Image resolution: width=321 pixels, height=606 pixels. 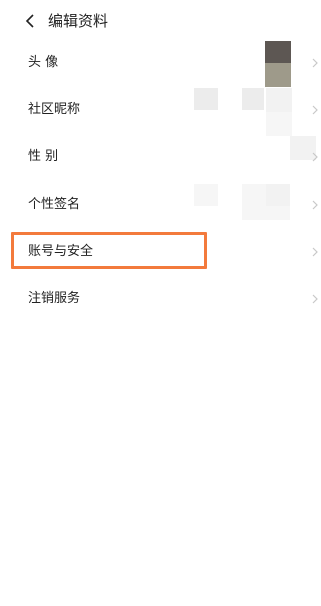 I want to click on page-title: 编辑资料, so click(x=78, y=21).